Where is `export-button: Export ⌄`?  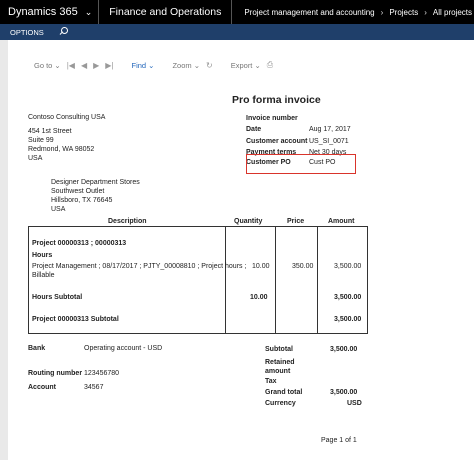
export-button: Export ⌄ is located at coordinates (246, 65).